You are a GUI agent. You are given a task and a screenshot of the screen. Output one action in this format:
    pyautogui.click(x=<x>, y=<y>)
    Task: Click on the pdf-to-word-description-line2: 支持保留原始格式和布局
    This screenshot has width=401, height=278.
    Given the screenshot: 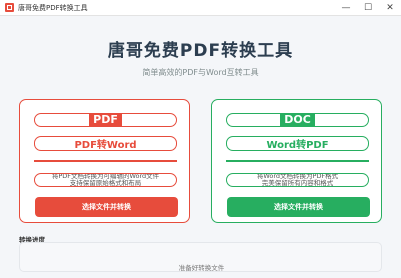 What is the action you would take?
    pyautogui.click(x=105, y=183)
    